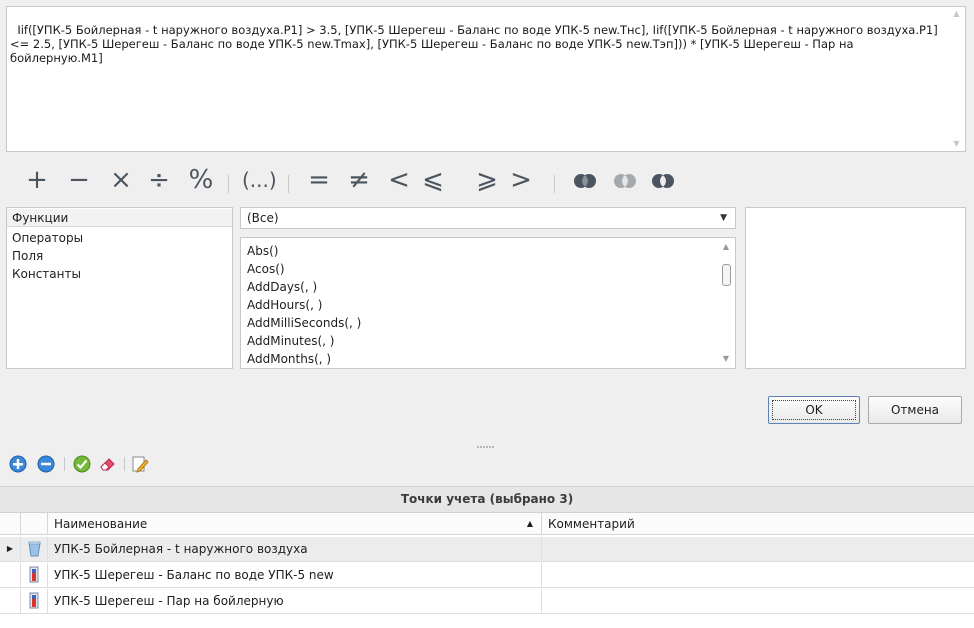 This screenshot has width=974, height=628. Describe the element at coordinates (262, 251) in the screenshot. I see `list-item: Abs()` at that location.